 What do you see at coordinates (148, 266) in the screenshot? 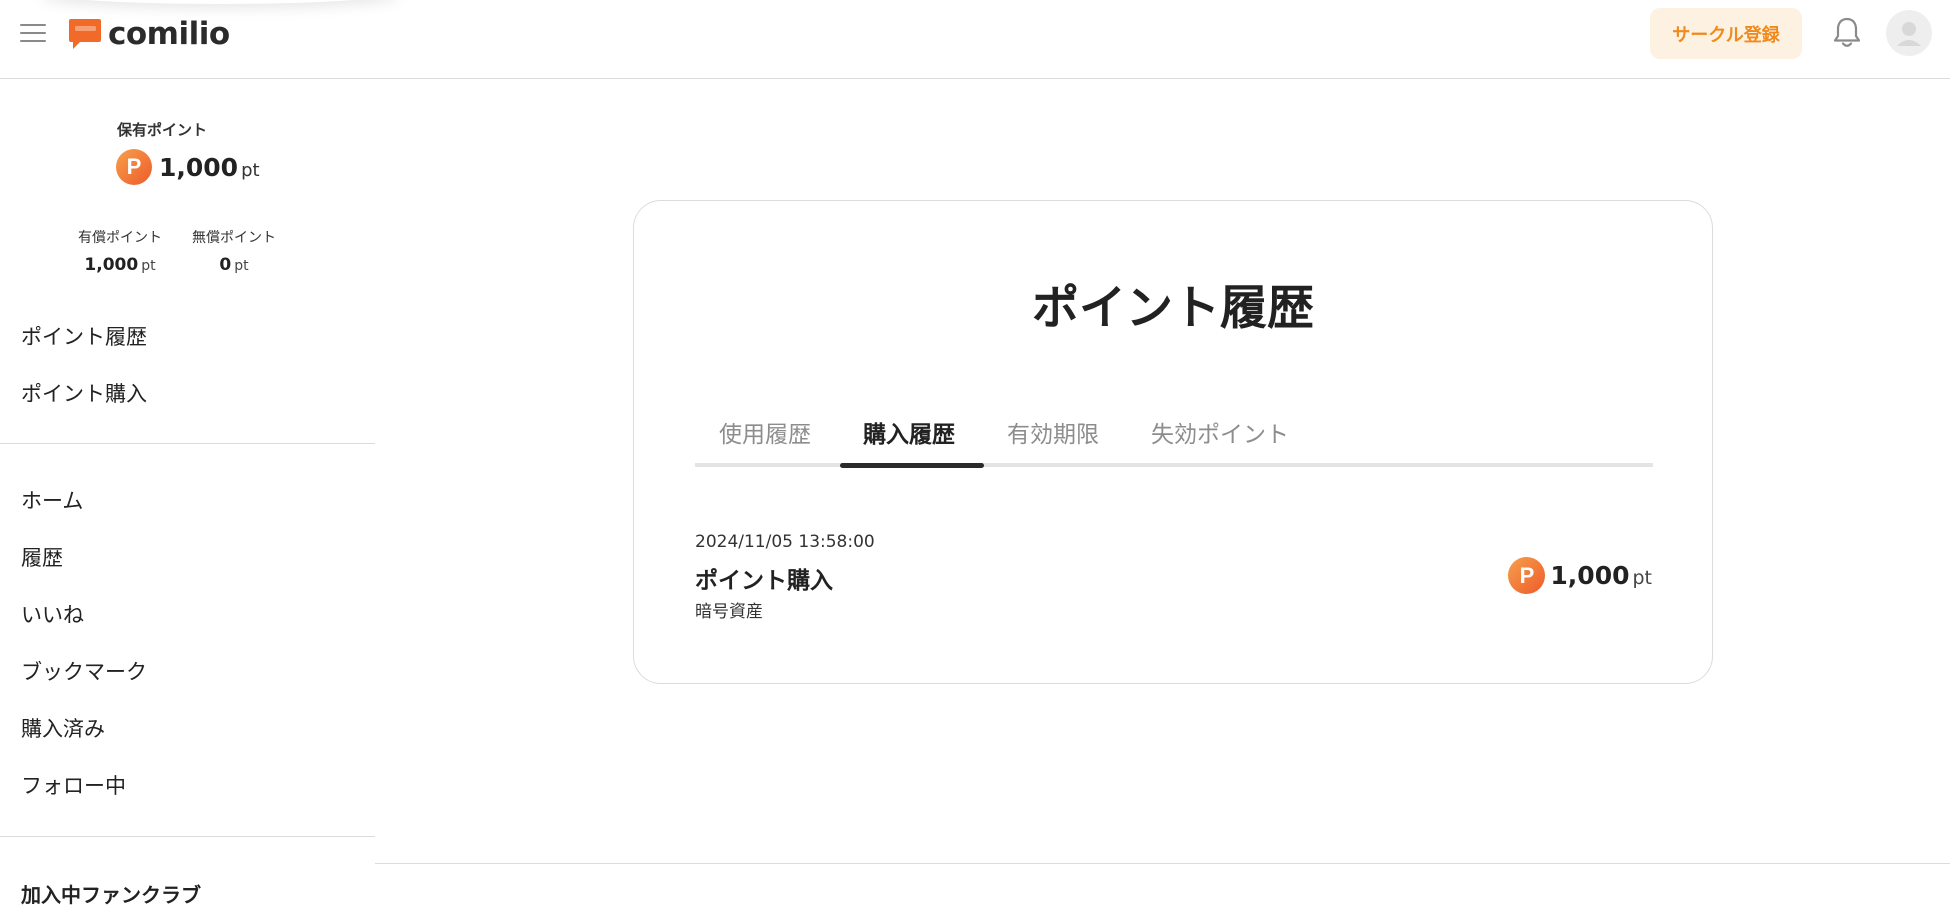
I see `paid-points-unit: pt` at bounding box center [148, 266].